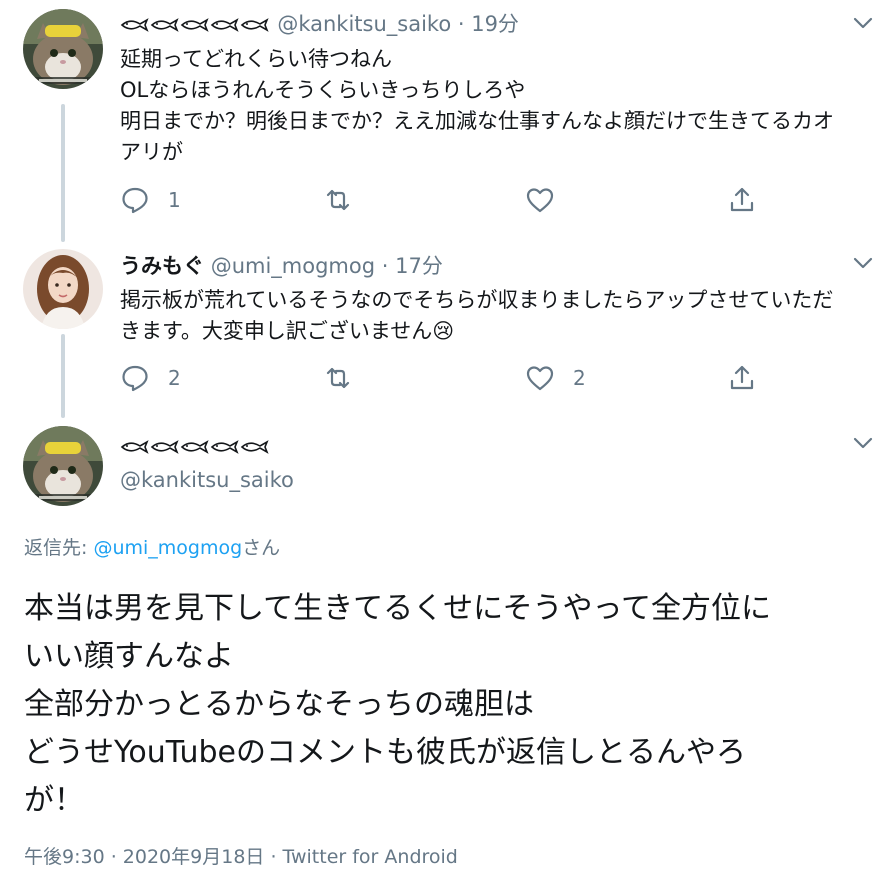 The height and width of the screenshot is (880, 896). Describe the element at coordinates (412, 266) in the screenshot. I see `timestamp: · 17分` at that location.